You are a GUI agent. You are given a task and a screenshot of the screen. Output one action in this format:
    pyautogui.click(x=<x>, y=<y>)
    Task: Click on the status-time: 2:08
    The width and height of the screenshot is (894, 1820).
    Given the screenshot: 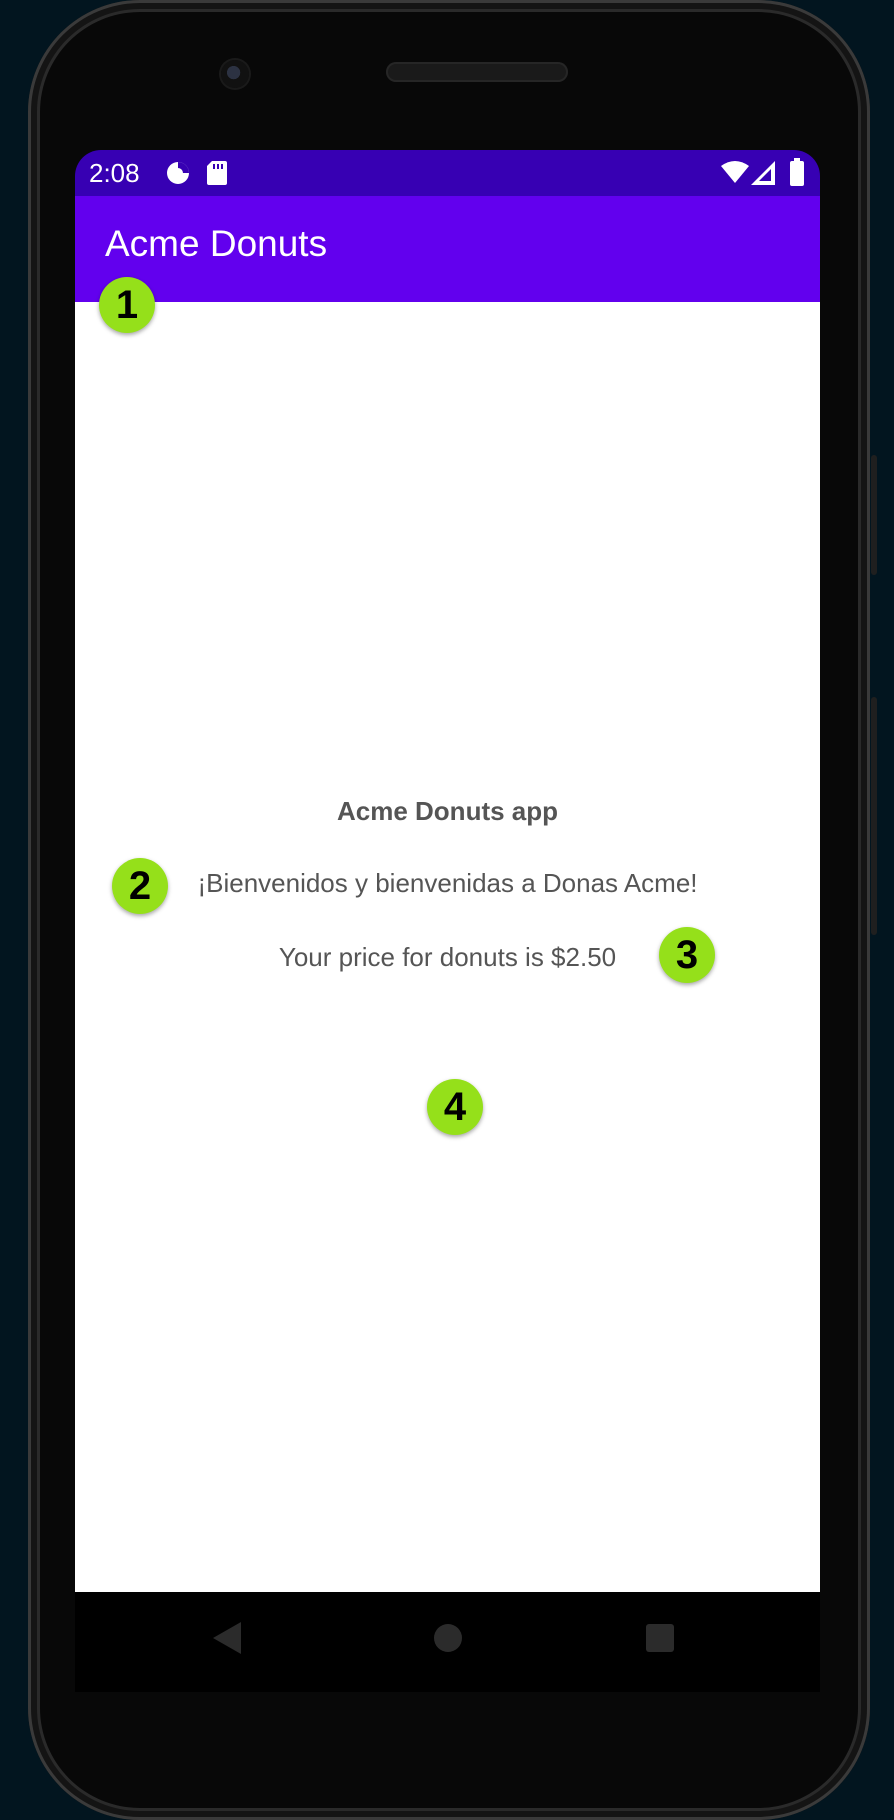 What is the action you would take?
    pyautogui.click(x=114, y=173)
    